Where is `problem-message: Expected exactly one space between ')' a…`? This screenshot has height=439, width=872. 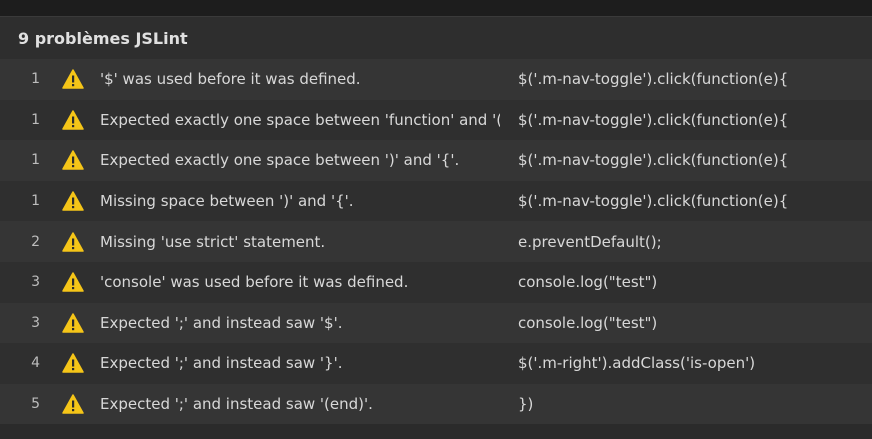 problem-message: Expected exactly one space between ')' a… is located at coordinates (280, 160).